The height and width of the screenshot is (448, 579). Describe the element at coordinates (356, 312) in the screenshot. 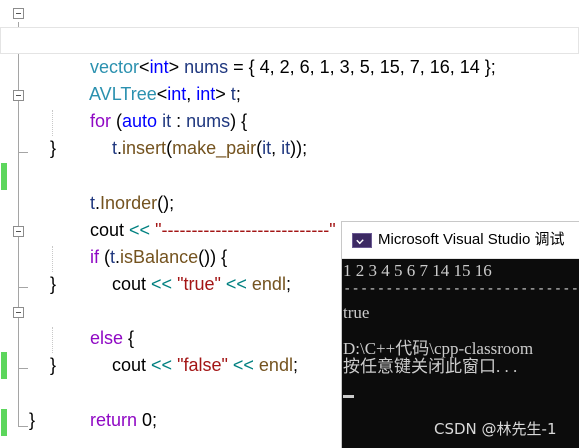

I see `console-line: true` at that location.